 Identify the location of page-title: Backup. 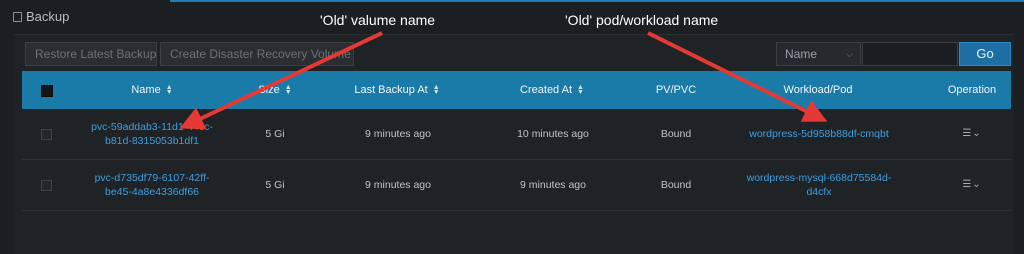
(48, 16).